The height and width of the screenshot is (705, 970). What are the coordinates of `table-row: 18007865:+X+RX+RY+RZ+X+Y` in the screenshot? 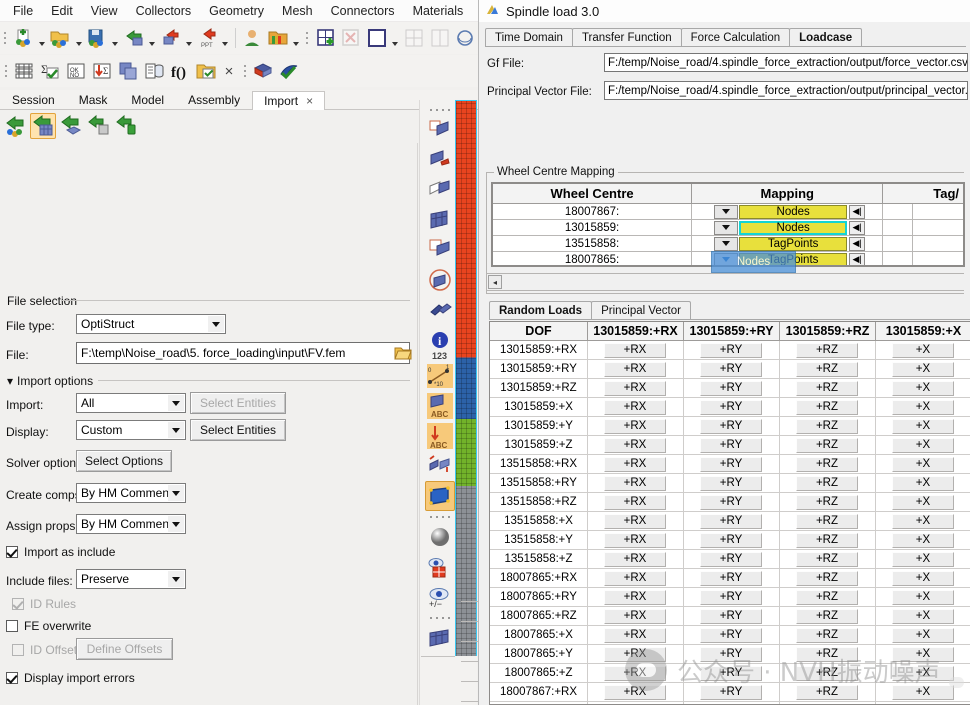 It's located at (730, 635).